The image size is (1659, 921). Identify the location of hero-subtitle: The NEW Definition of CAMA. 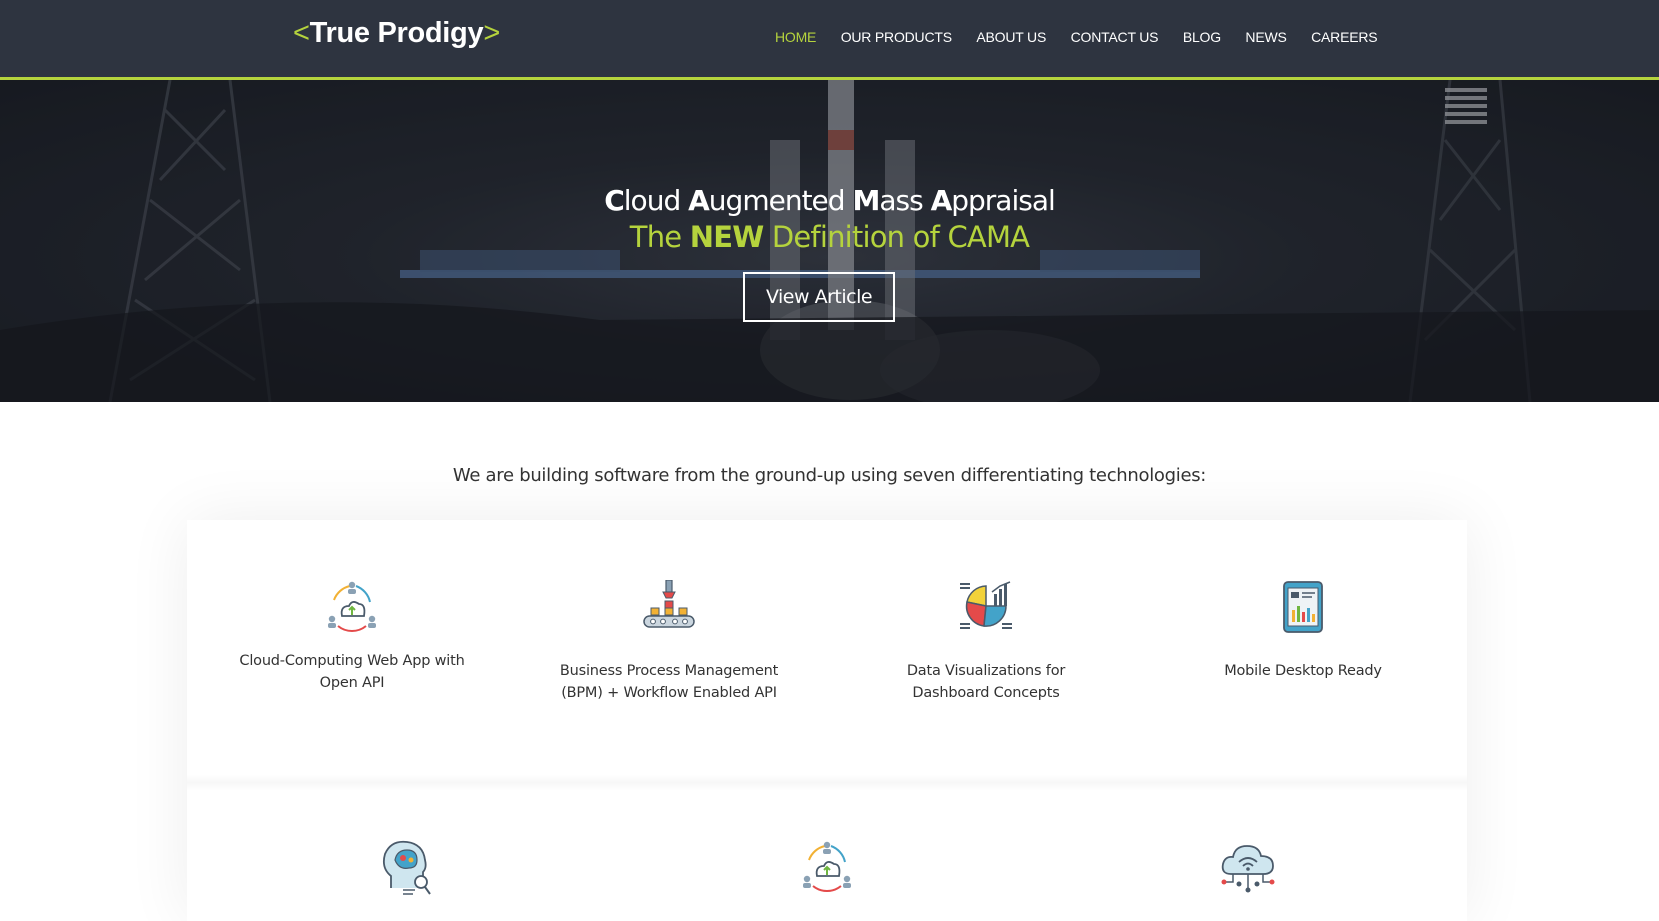
(829, 237).